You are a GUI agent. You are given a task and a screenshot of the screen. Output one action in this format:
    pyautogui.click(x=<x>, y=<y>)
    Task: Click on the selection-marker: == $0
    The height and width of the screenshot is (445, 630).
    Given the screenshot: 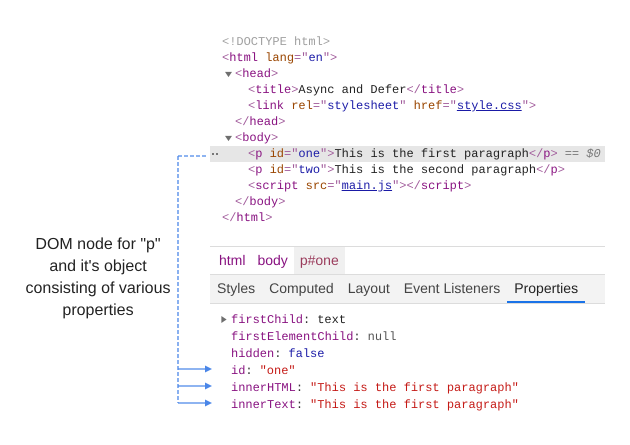 What is the action you would take?
    pyautogui.click(x=582, y=154)
    